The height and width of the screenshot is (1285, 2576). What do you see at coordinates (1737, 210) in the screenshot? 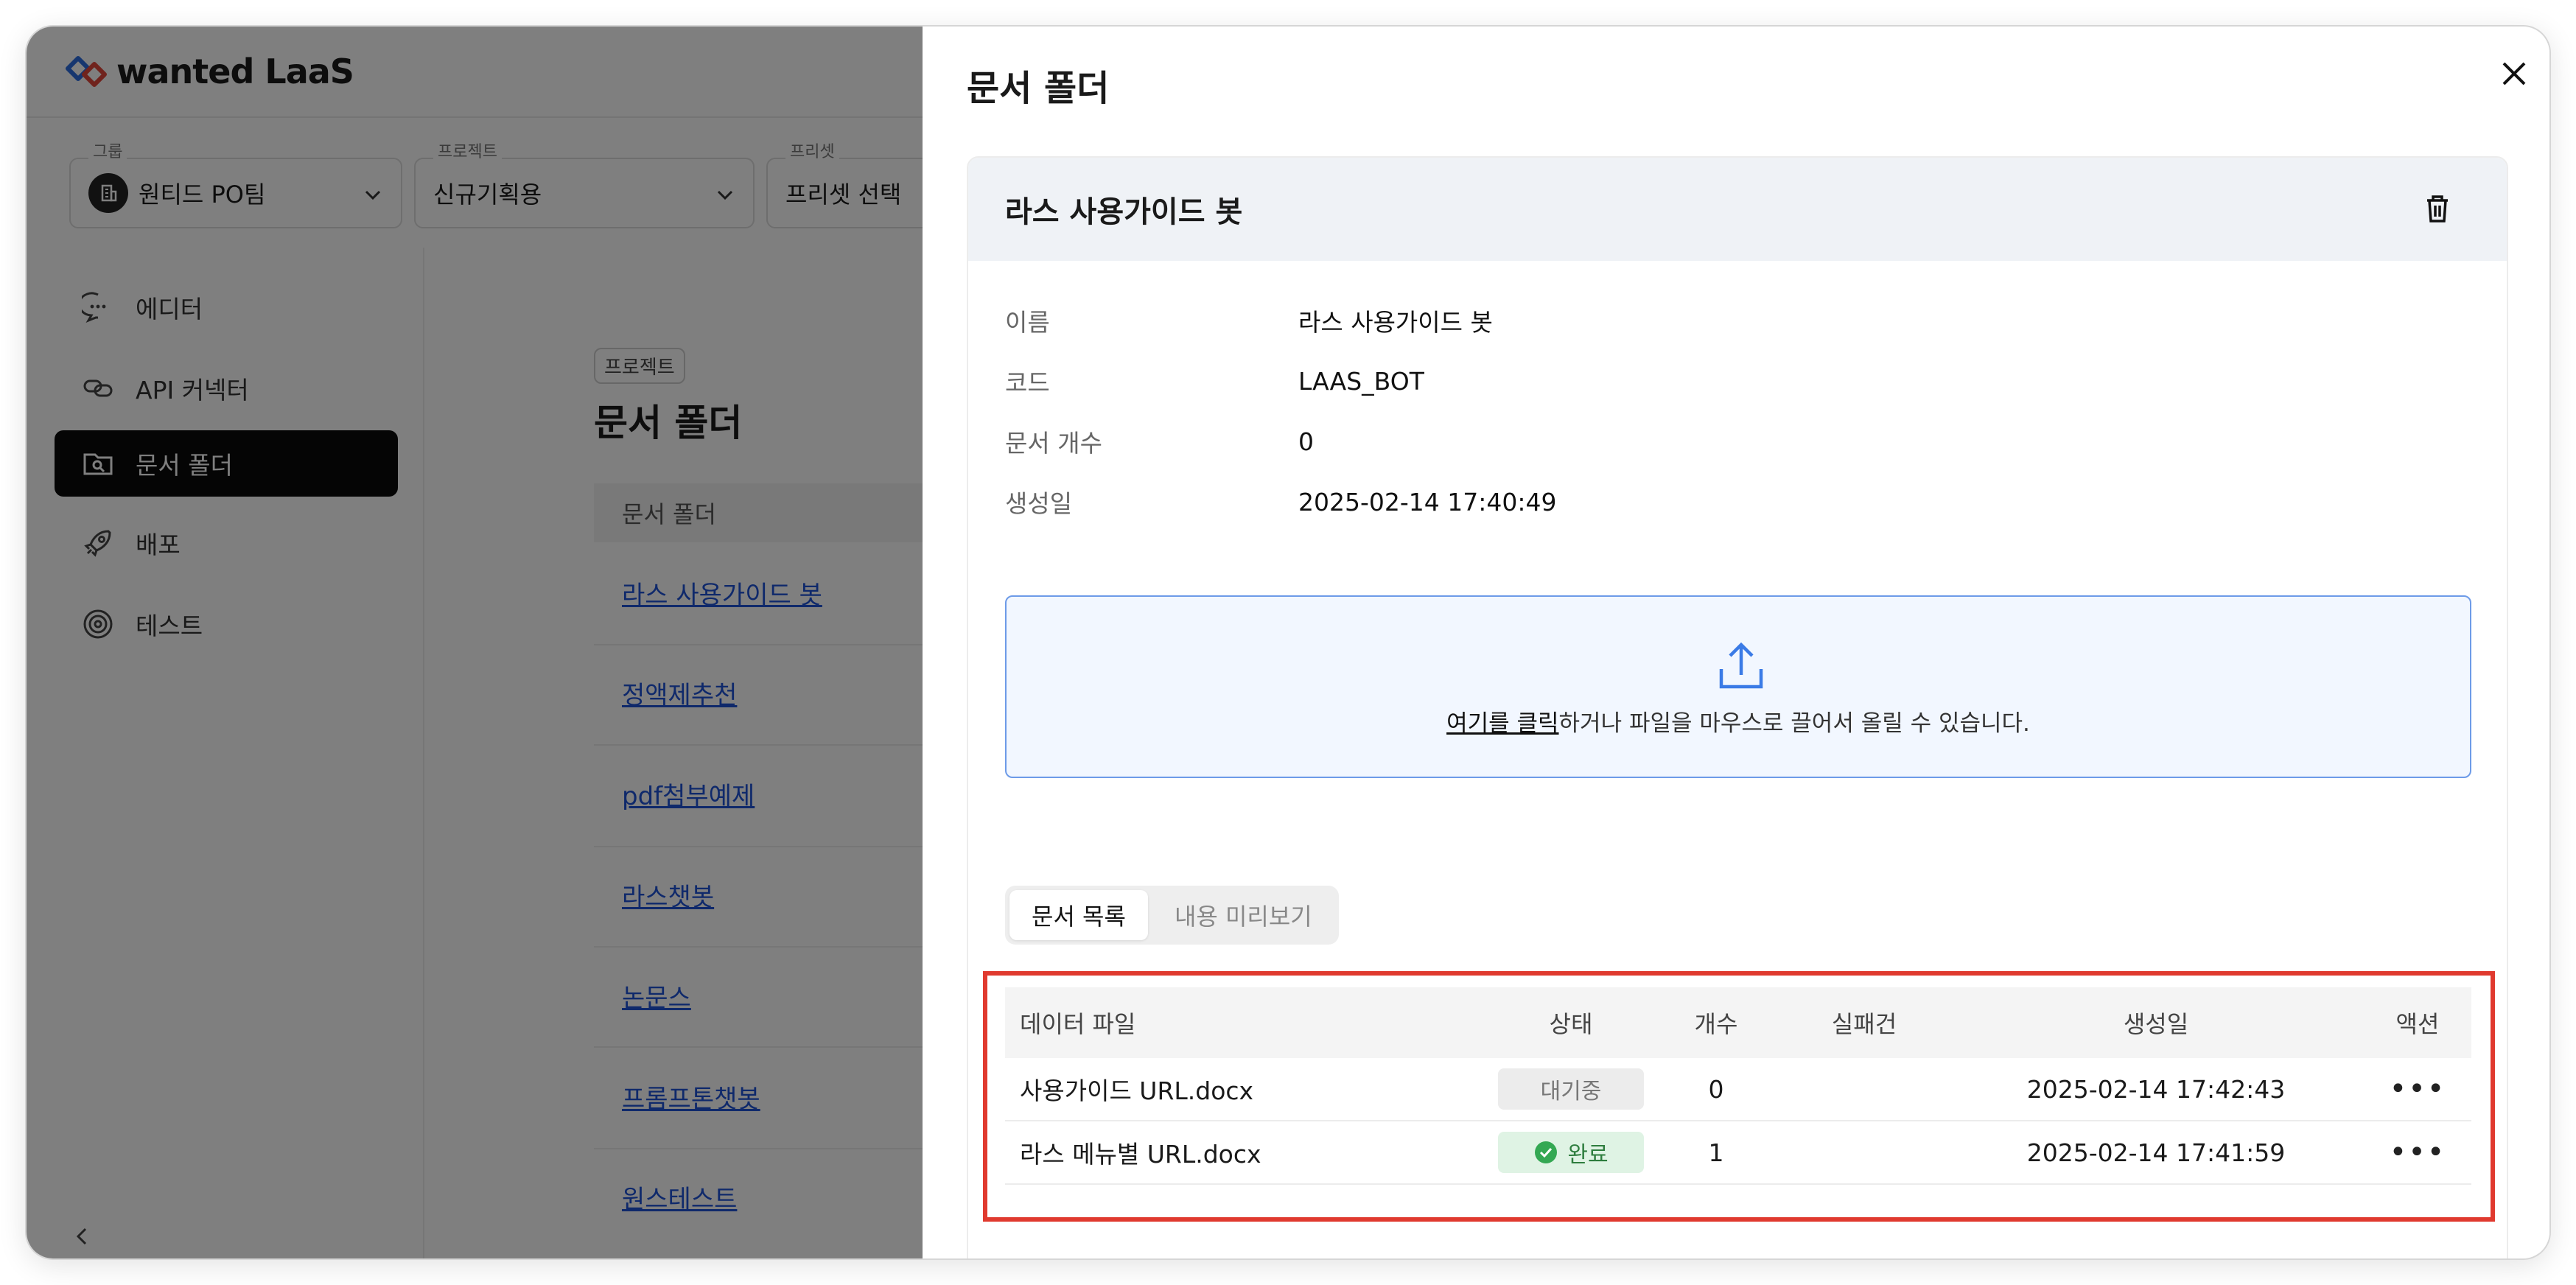
I see `folder-card-header: 라스 사용가이드 봇` at bounding box center [1737, 210].